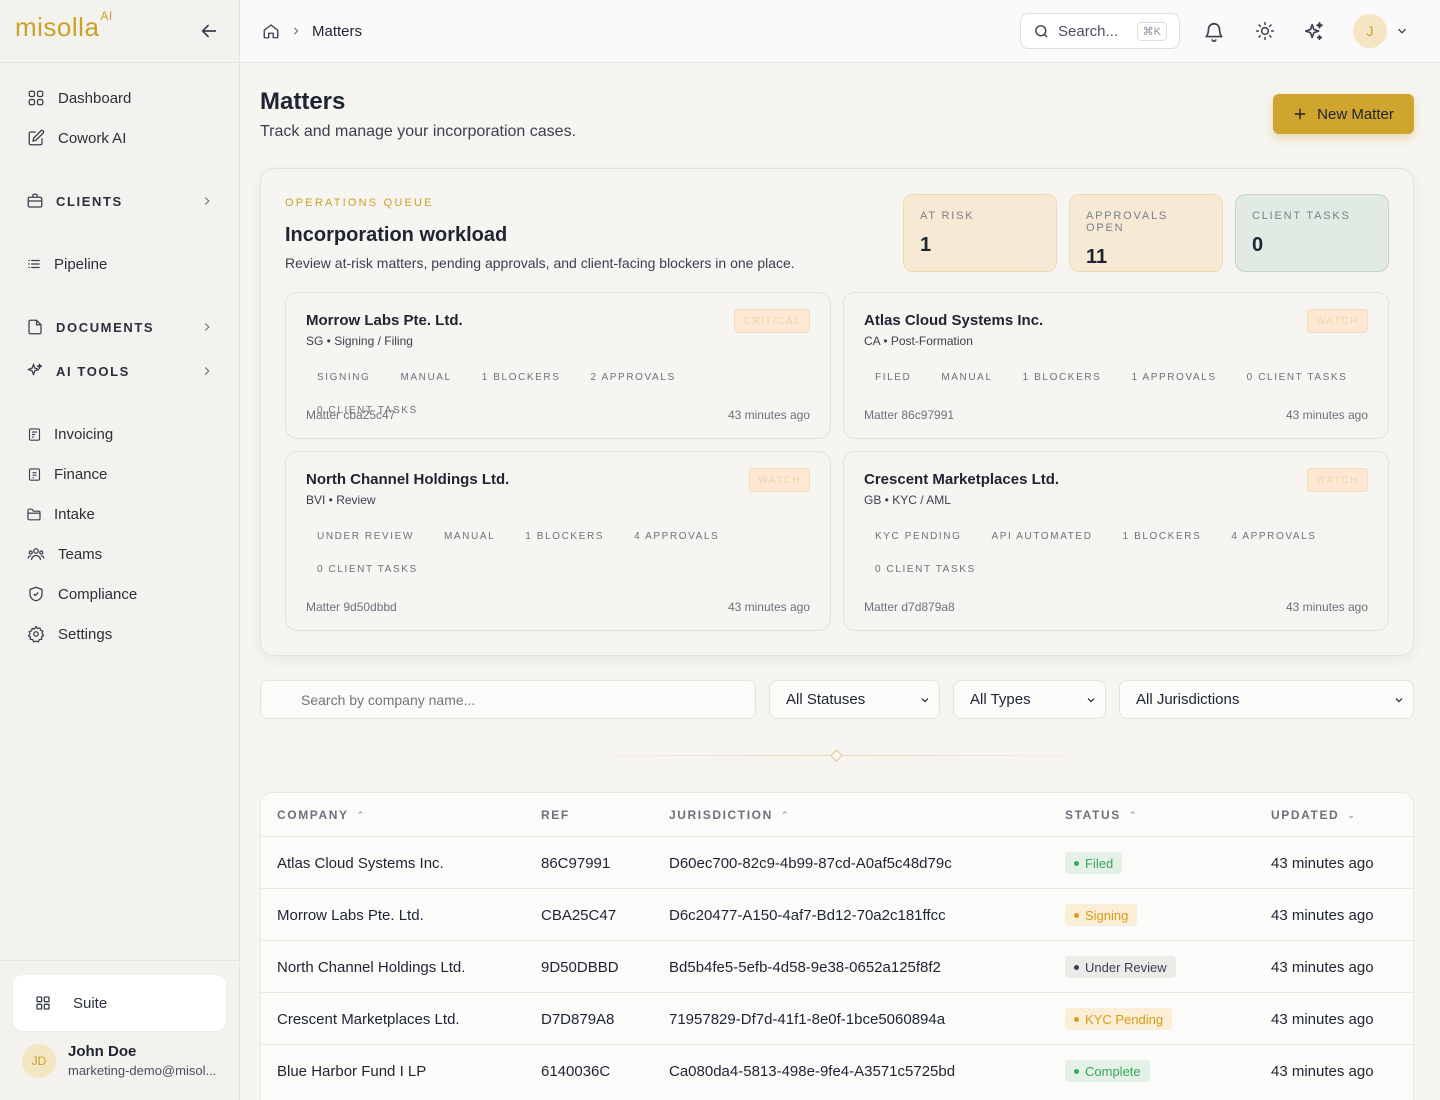  I want to click on sidebar-item-teams: Teams, so click(64, 554).